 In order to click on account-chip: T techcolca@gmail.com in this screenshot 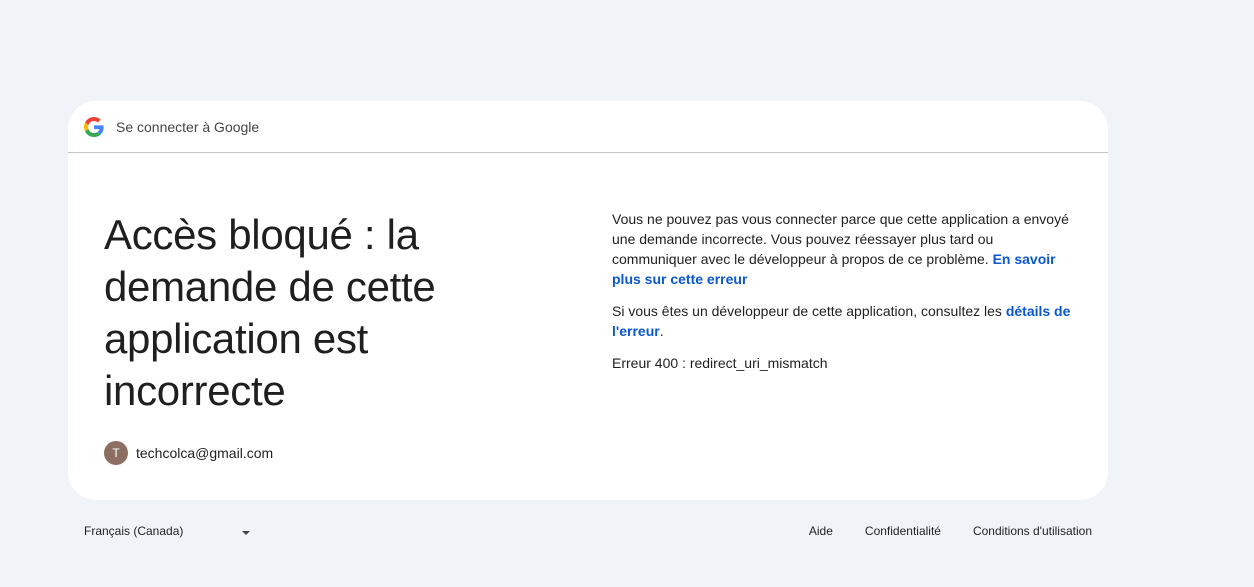, I will do `click(188, 453)`.